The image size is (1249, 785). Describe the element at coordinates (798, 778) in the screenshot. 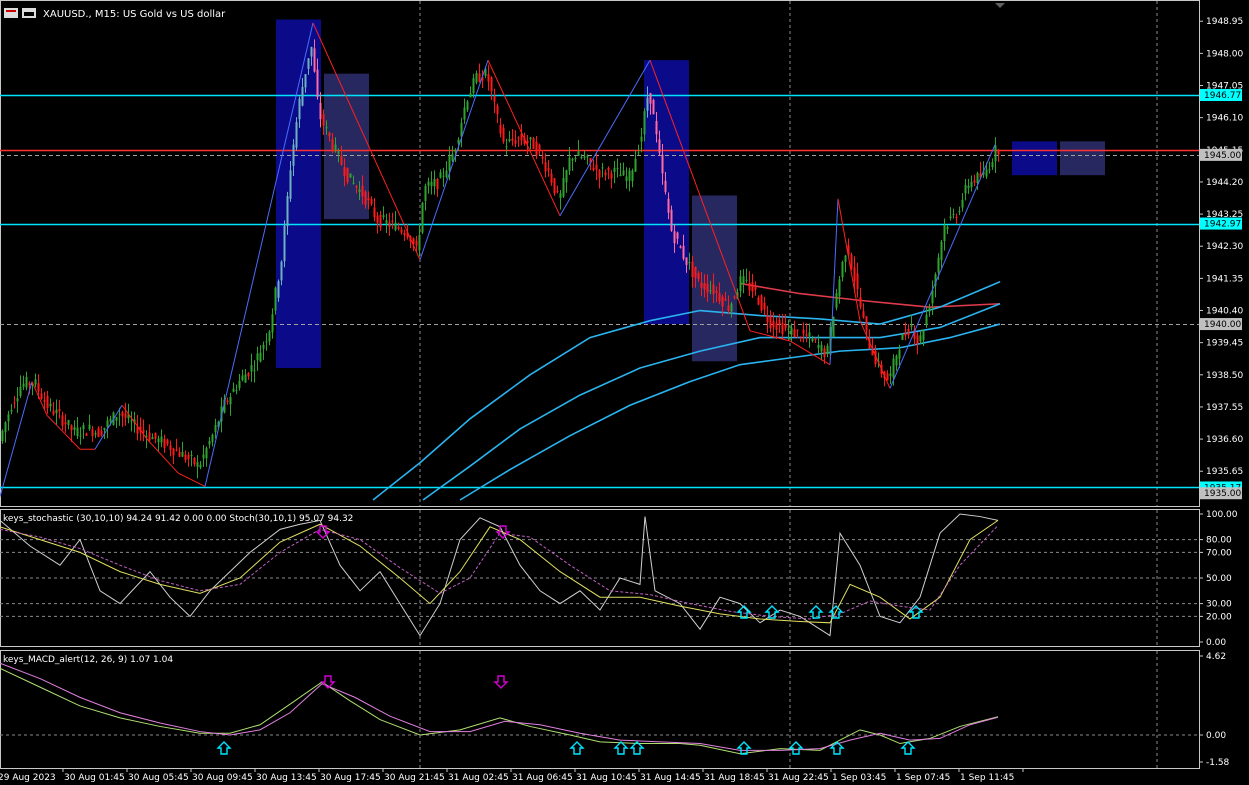

I see `time-tick-label: 31 Aug 22:45` at that location.